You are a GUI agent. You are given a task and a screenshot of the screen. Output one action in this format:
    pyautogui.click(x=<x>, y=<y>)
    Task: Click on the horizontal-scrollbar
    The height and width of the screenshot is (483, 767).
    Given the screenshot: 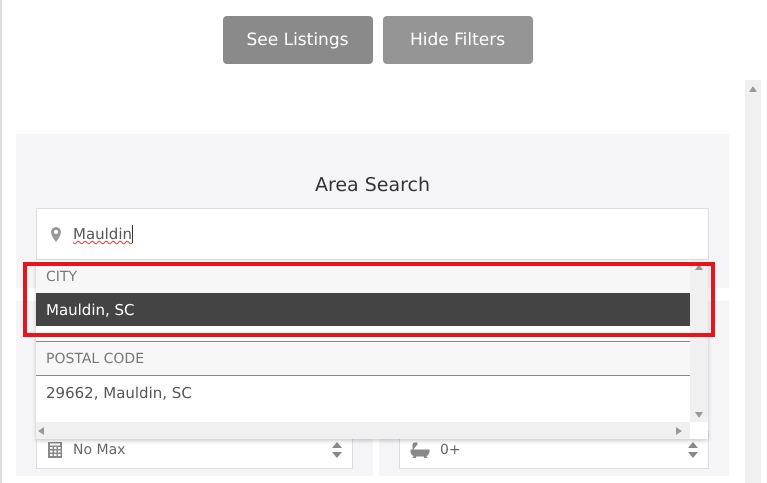 What is the action you would take?
    pyautogui.click(x=363, y=430)
    